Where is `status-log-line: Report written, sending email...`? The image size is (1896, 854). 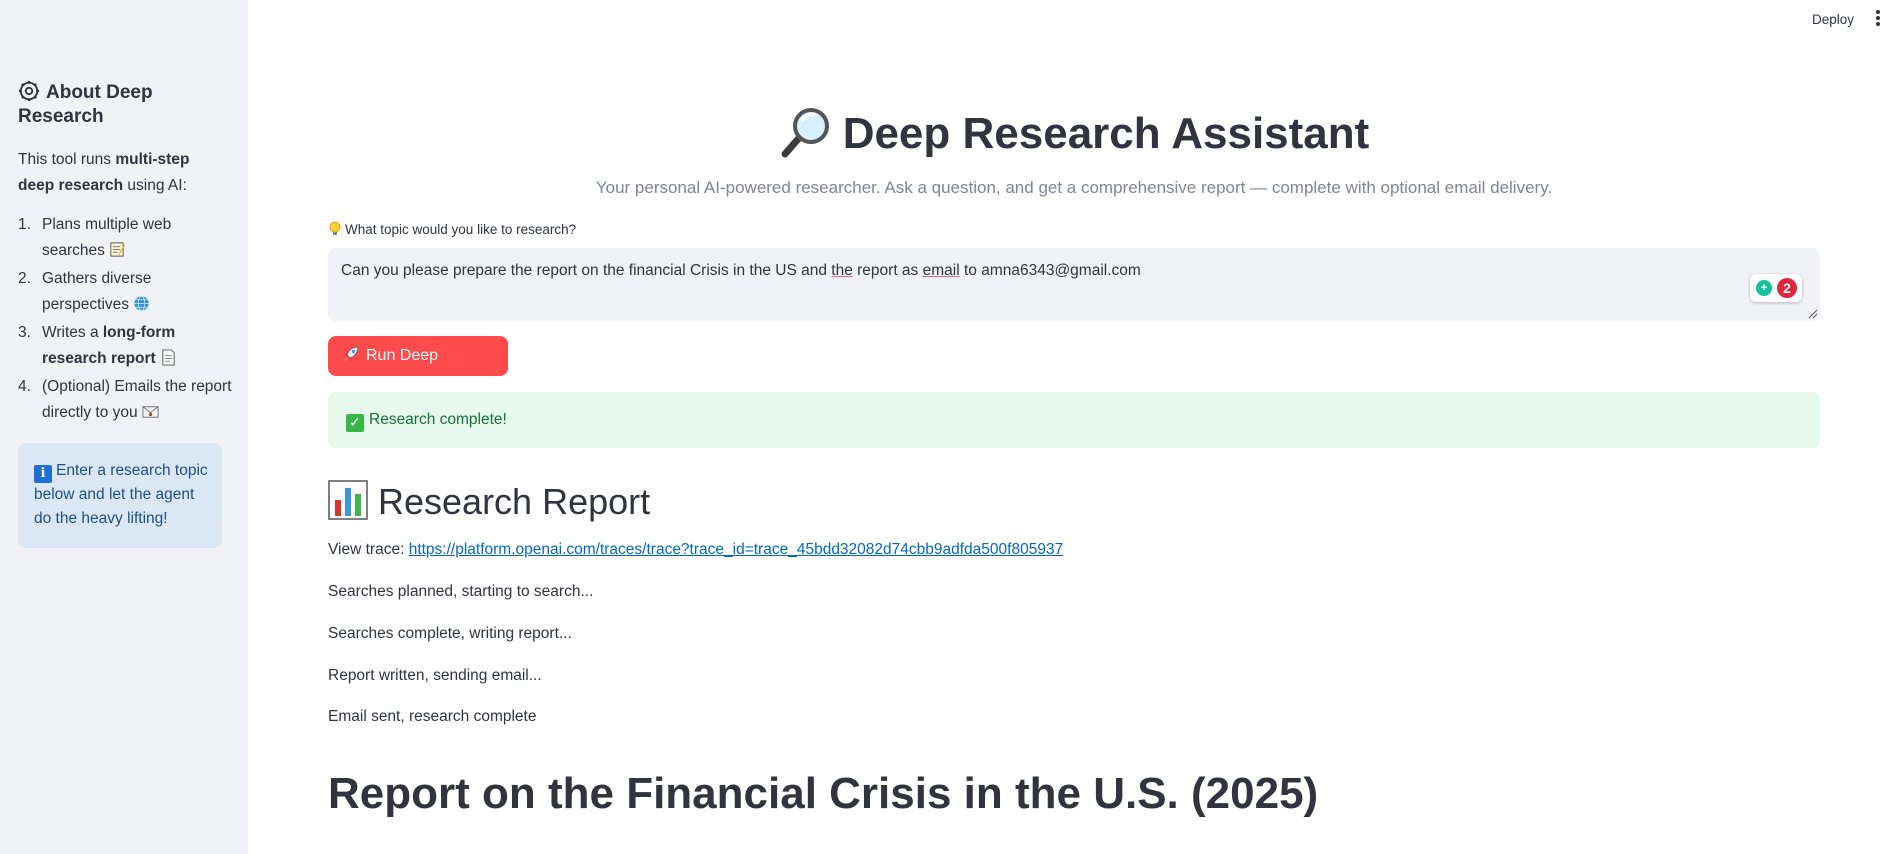 status-log-line: Report written, sending email... is located at coordinates (435, 675).